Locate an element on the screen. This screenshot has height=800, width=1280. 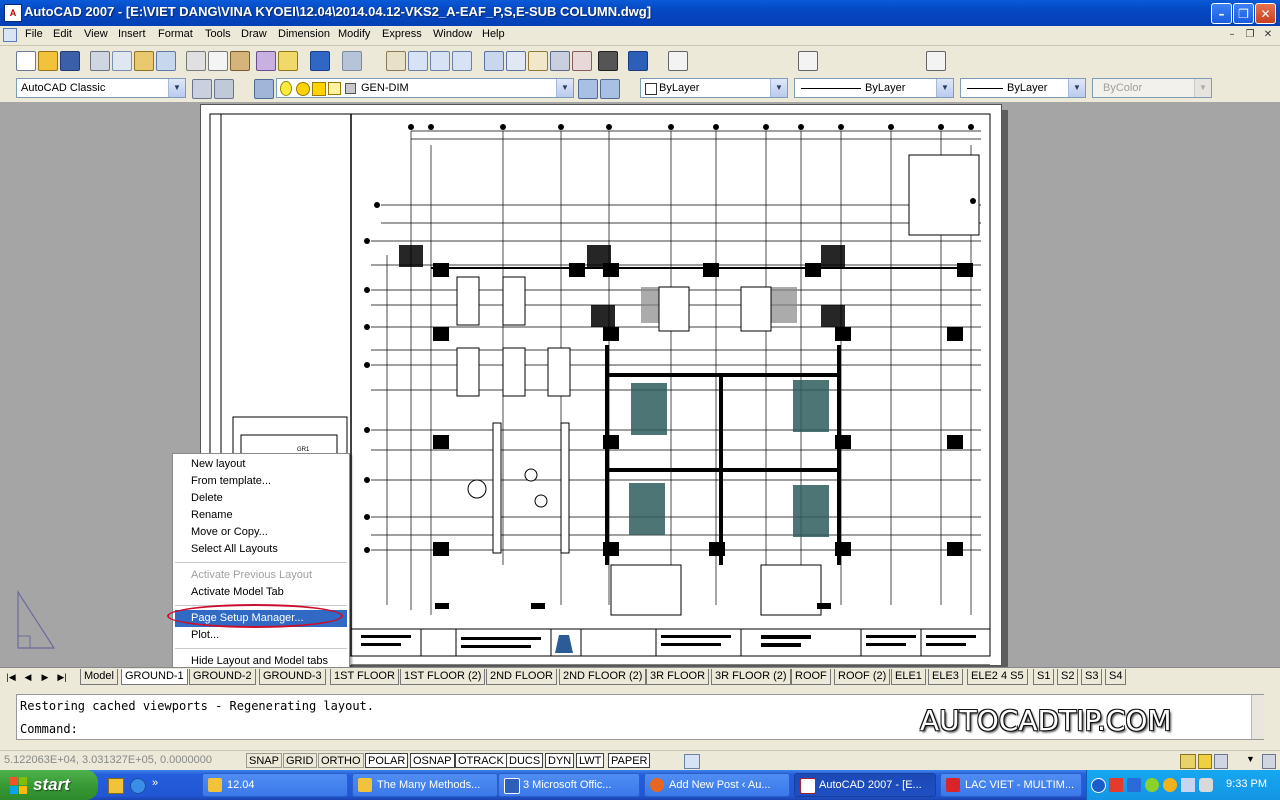
lwt-toggle: LWT is located at coordinates (590, 760).